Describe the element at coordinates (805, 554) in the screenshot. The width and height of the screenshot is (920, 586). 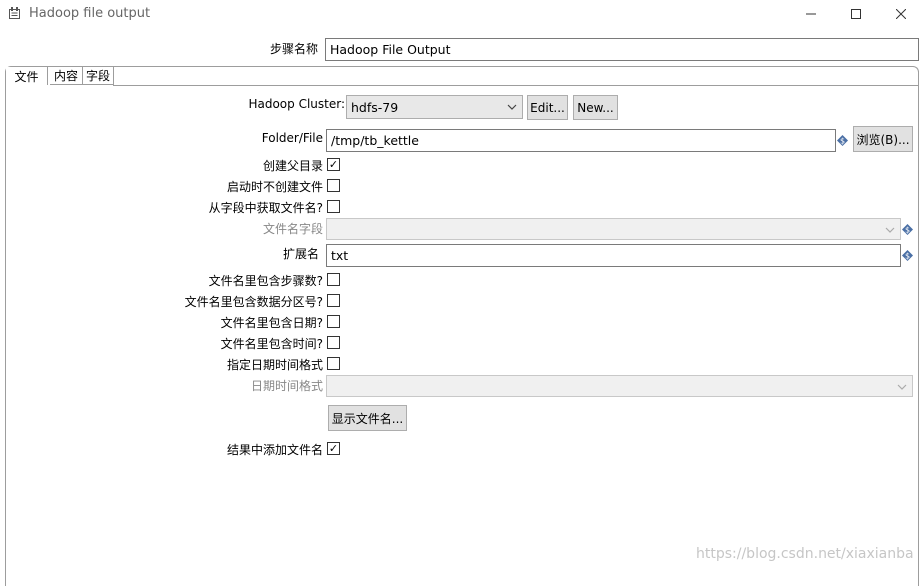
I see `watermark: https://blog.csdn.net/xiaxianba` at that location.